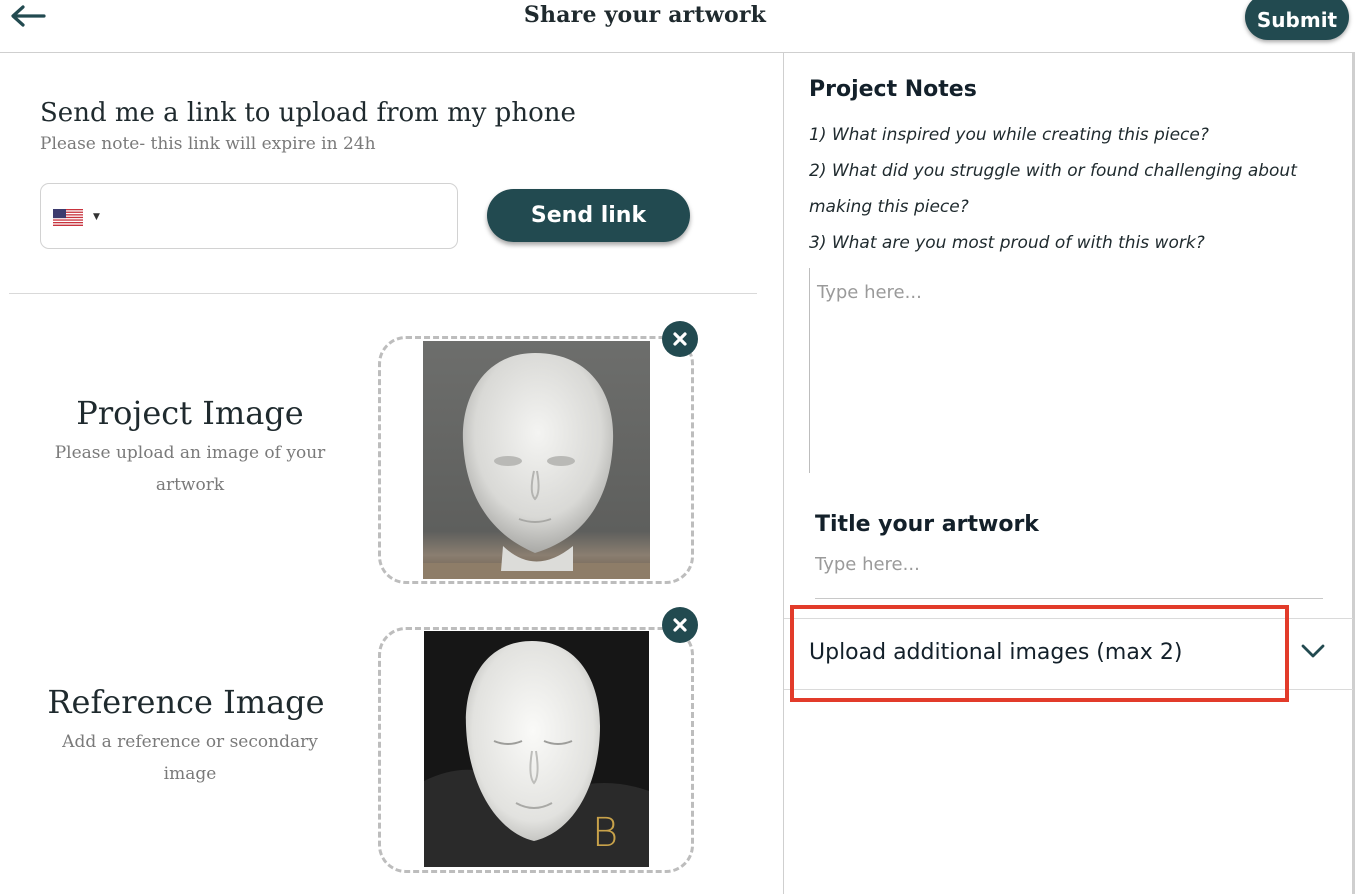  Describe the element at coordinates (249, 216) in the screenshot. I see `phone-number-field: ▼` at that location.